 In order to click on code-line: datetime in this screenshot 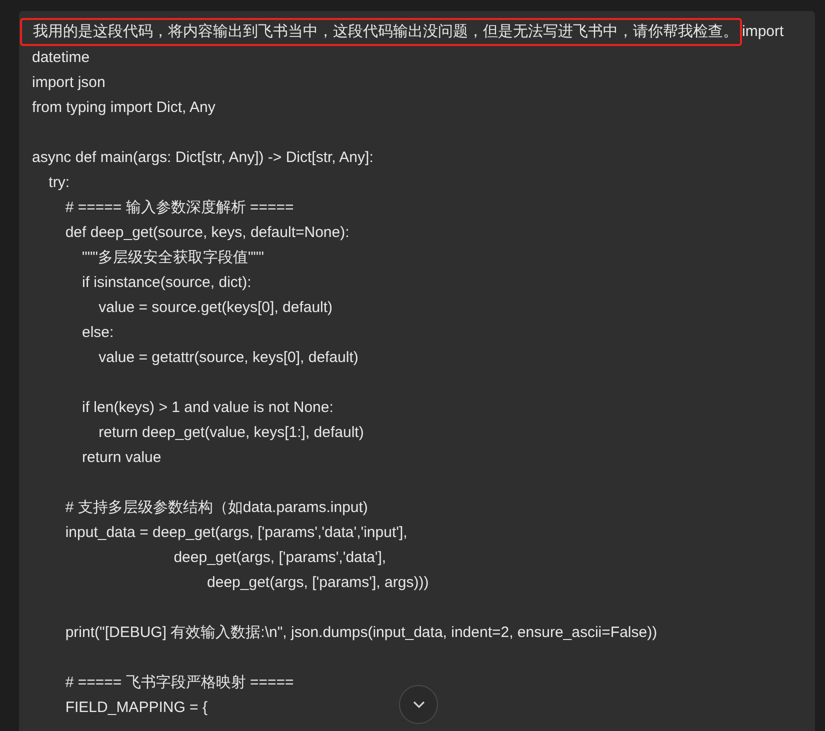, I will do `click(61, 58)`.